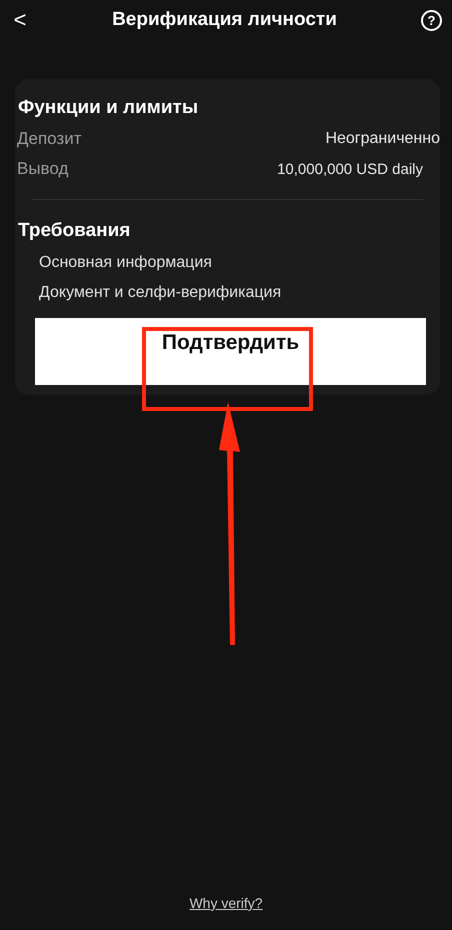 The height and width of the screenshot is (930, 452). I want to click on requirement-item: Основная информация, so click(125, 263).